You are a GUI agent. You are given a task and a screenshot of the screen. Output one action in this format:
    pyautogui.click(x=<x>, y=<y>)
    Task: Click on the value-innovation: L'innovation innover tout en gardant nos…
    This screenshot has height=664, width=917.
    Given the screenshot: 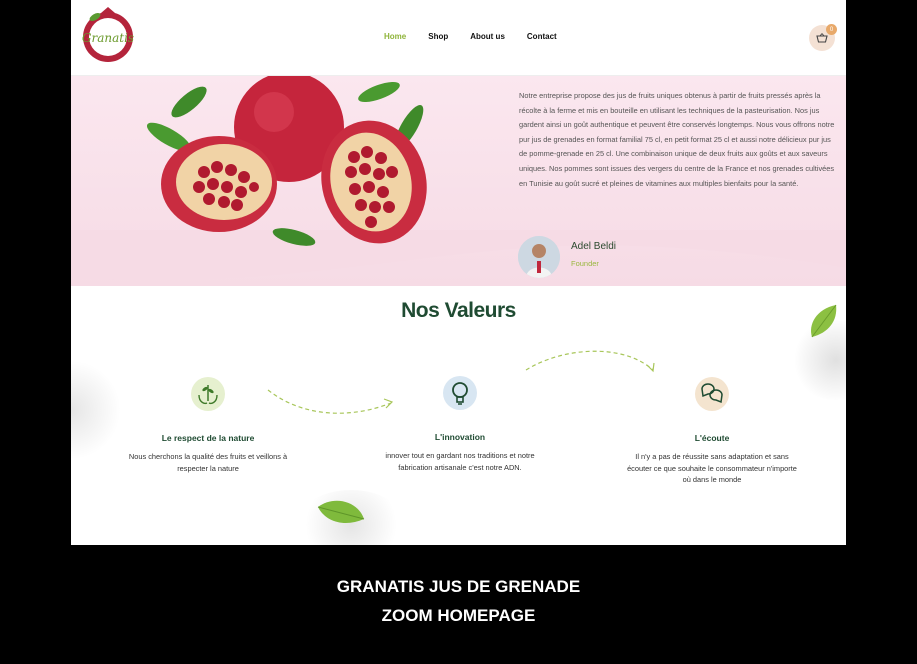 What is the action you would take?
    pyautogui.click(x=460, y=424)
    